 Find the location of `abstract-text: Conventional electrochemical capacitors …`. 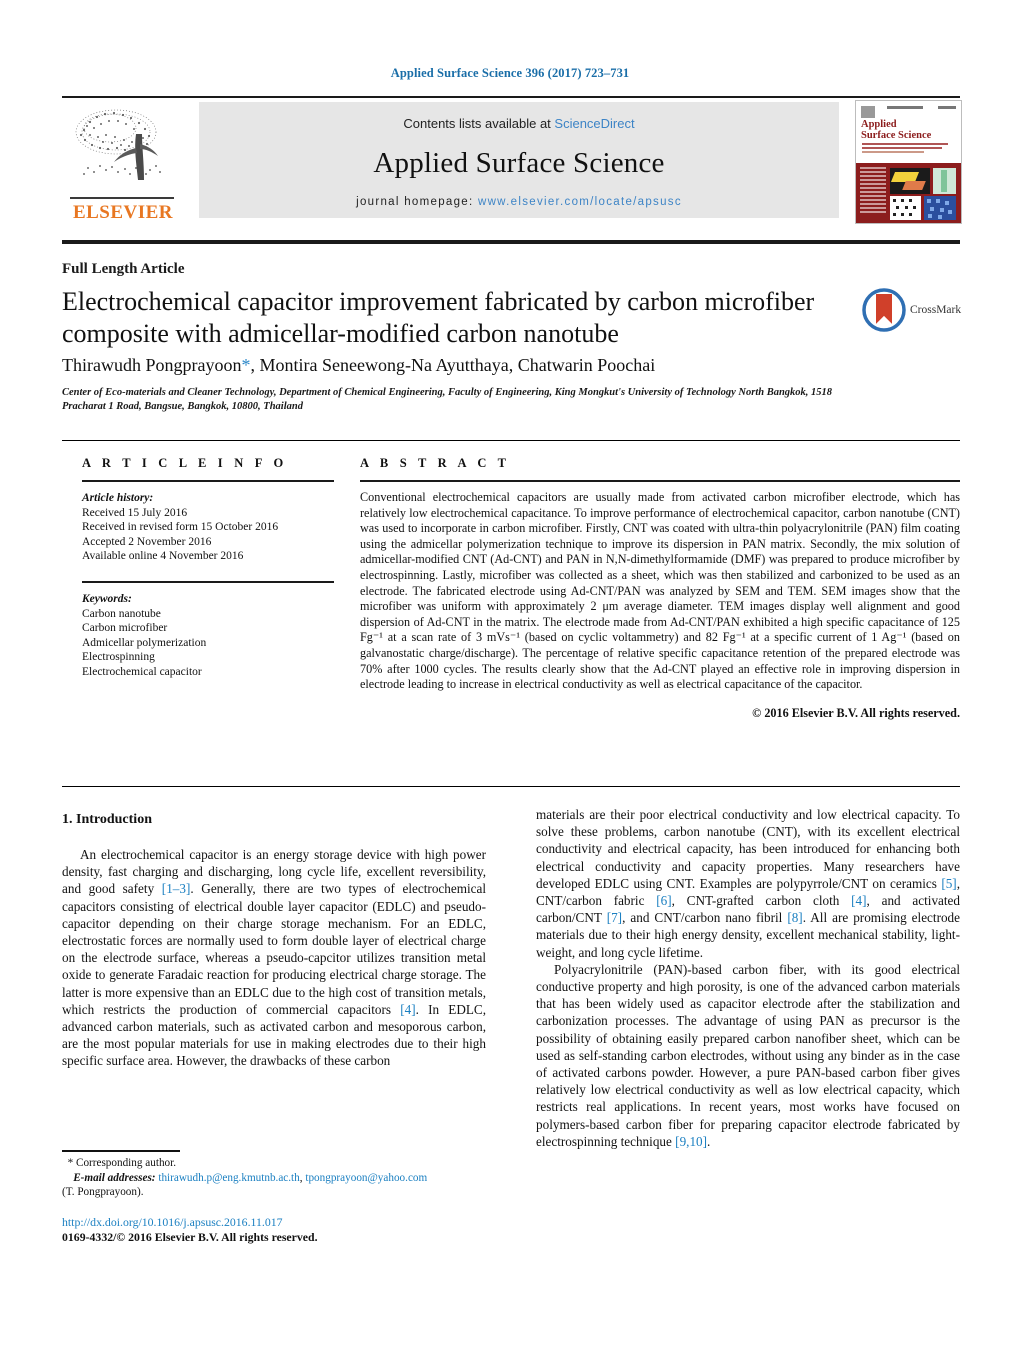

abstract-text: Conventional electrochemical capacitors … is located at coordinates (660, 591).